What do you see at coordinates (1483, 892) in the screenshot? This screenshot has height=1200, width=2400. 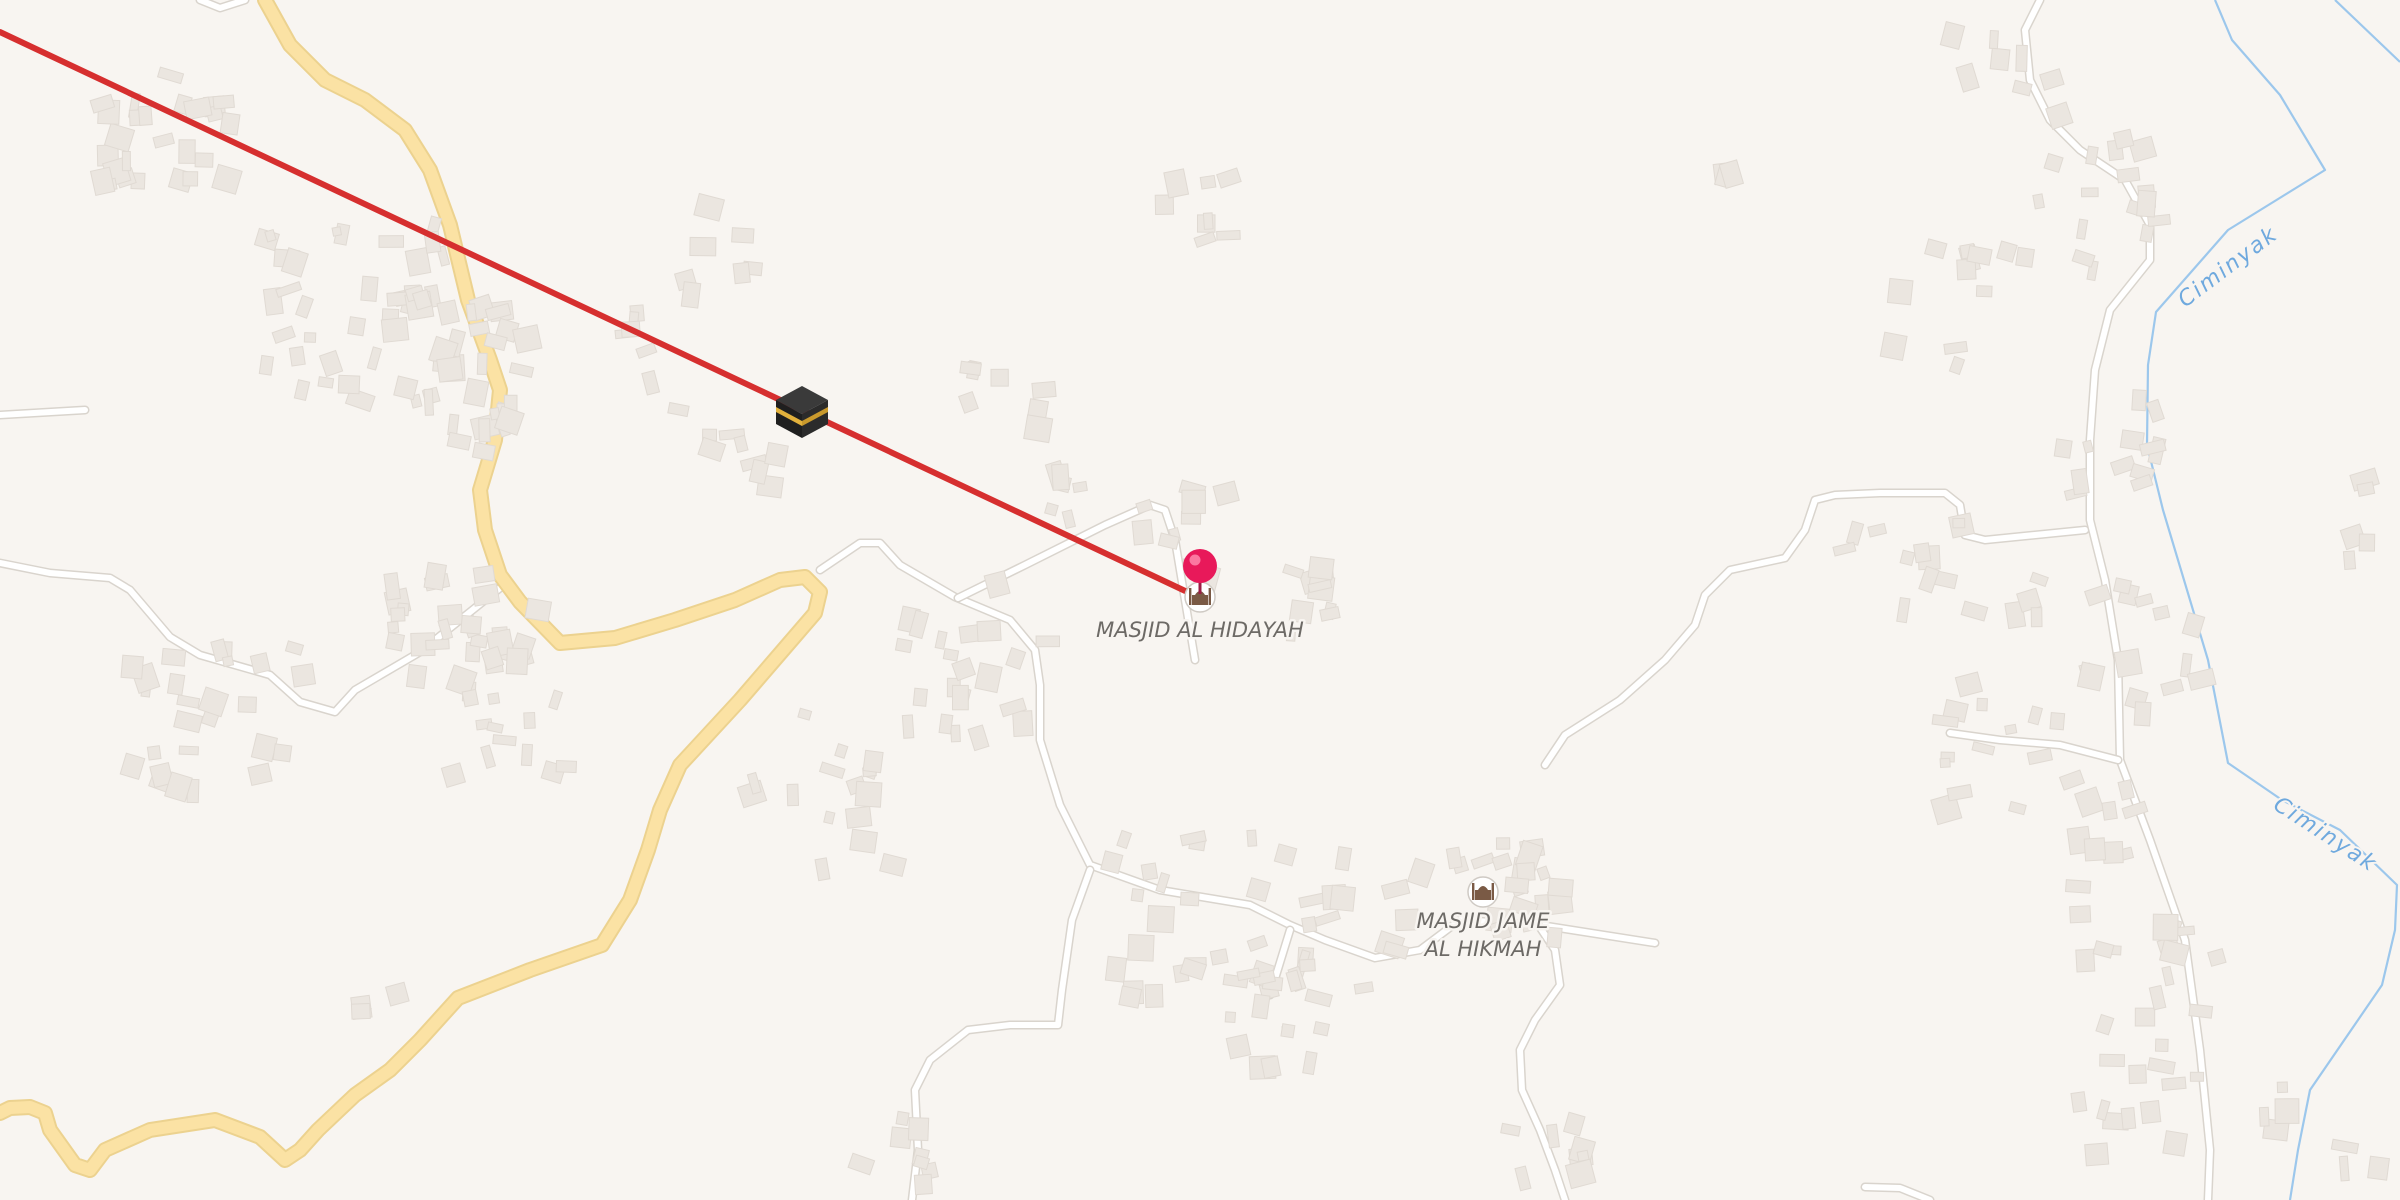 I see `mosque-icon` at bounding box center [1483, 892].